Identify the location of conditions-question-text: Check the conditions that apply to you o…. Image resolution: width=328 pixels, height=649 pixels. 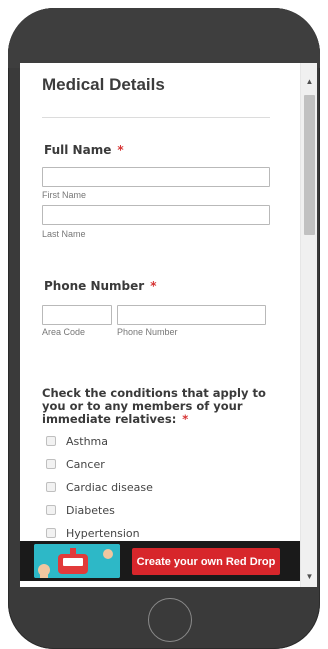
(154, 406).